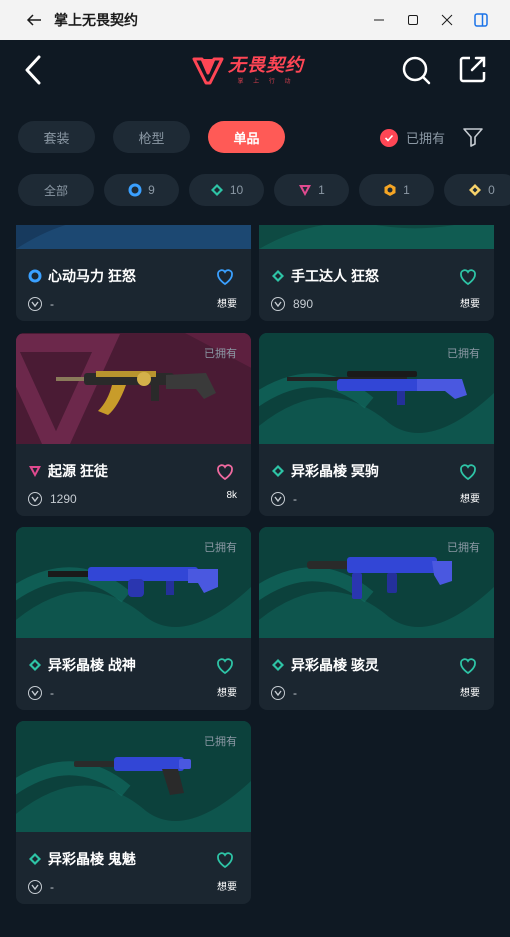  I want to click on side-panel-icon, so click(481, 20).